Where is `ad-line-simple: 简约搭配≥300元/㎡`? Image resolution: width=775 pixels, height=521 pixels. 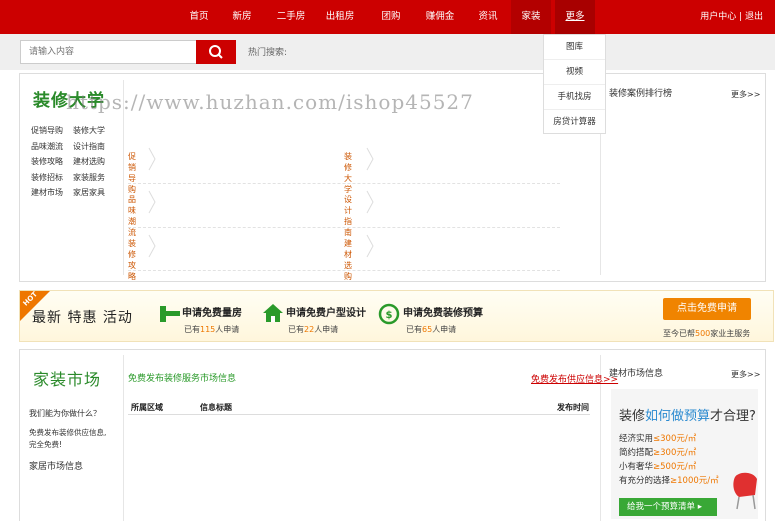
ad-line-simple: 简约搭配≥300元/㎡ is located at coordinates (658, 453).